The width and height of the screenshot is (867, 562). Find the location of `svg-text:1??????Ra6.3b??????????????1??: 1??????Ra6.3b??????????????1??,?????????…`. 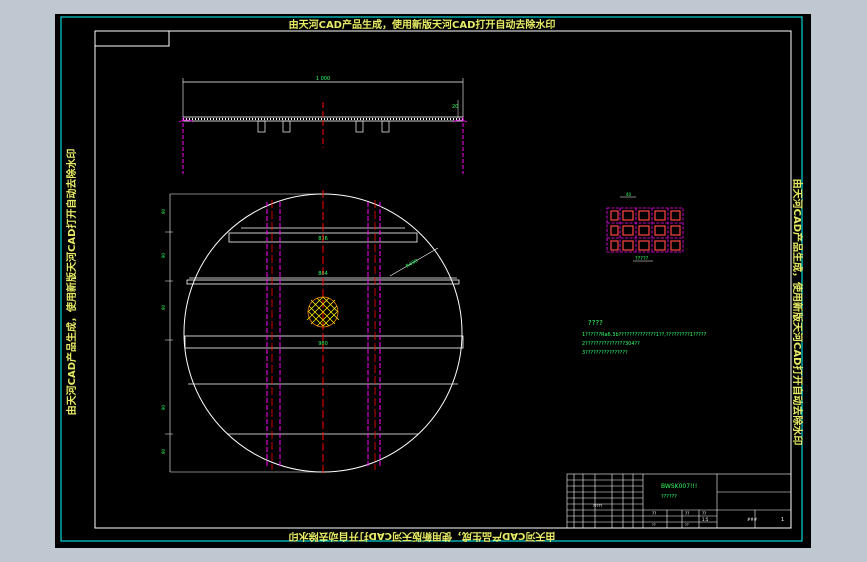

svg-text:1??????Ra6.3b??????????????1??: 1??????Ra6.3b??????????????1??,?????????… is located at coordinates (644, 335).